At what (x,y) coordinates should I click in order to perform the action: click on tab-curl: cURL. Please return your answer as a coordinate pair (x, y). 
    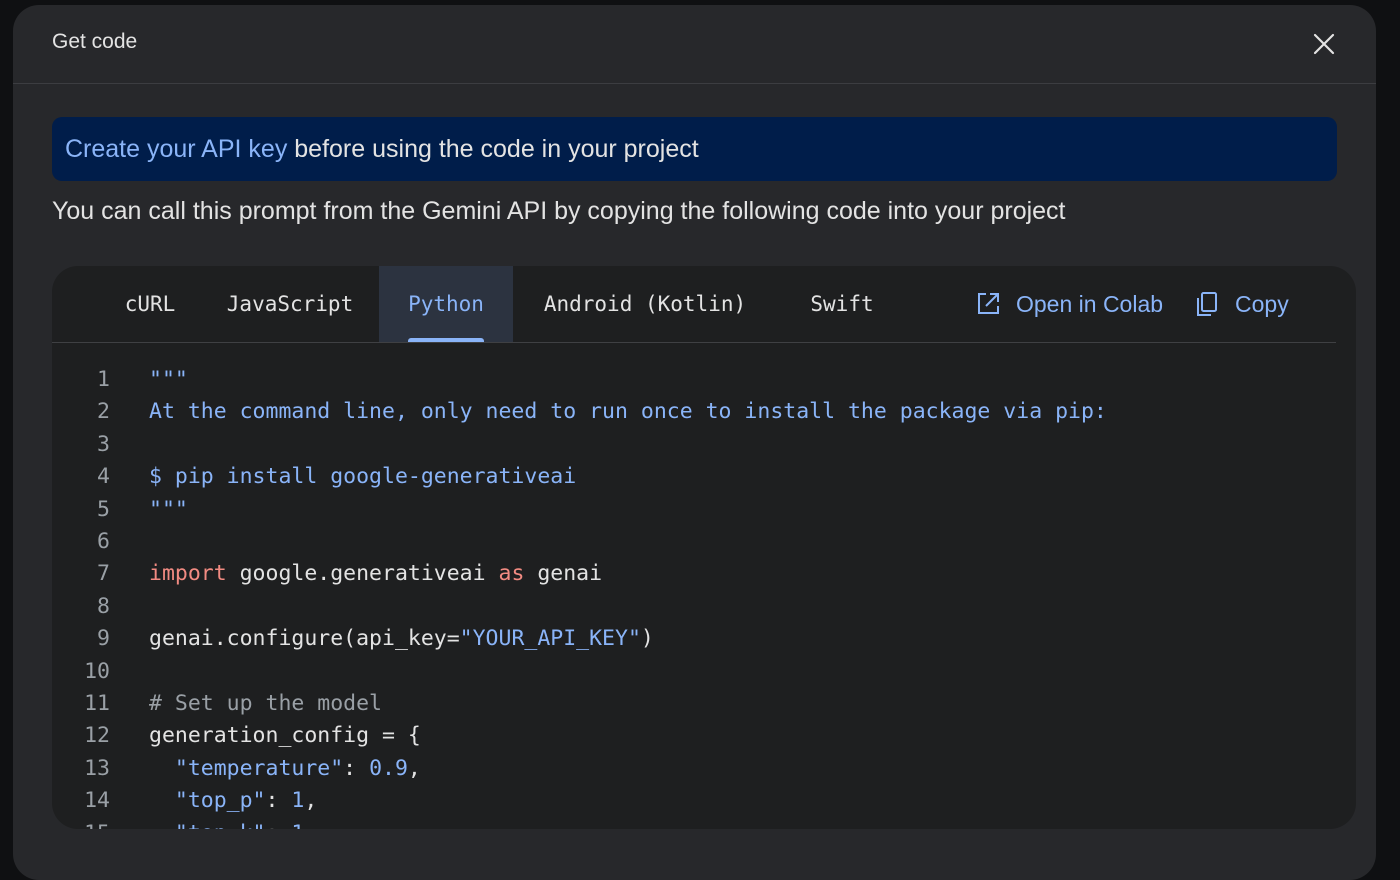
    Looking at the image, I should click on (150, 304).